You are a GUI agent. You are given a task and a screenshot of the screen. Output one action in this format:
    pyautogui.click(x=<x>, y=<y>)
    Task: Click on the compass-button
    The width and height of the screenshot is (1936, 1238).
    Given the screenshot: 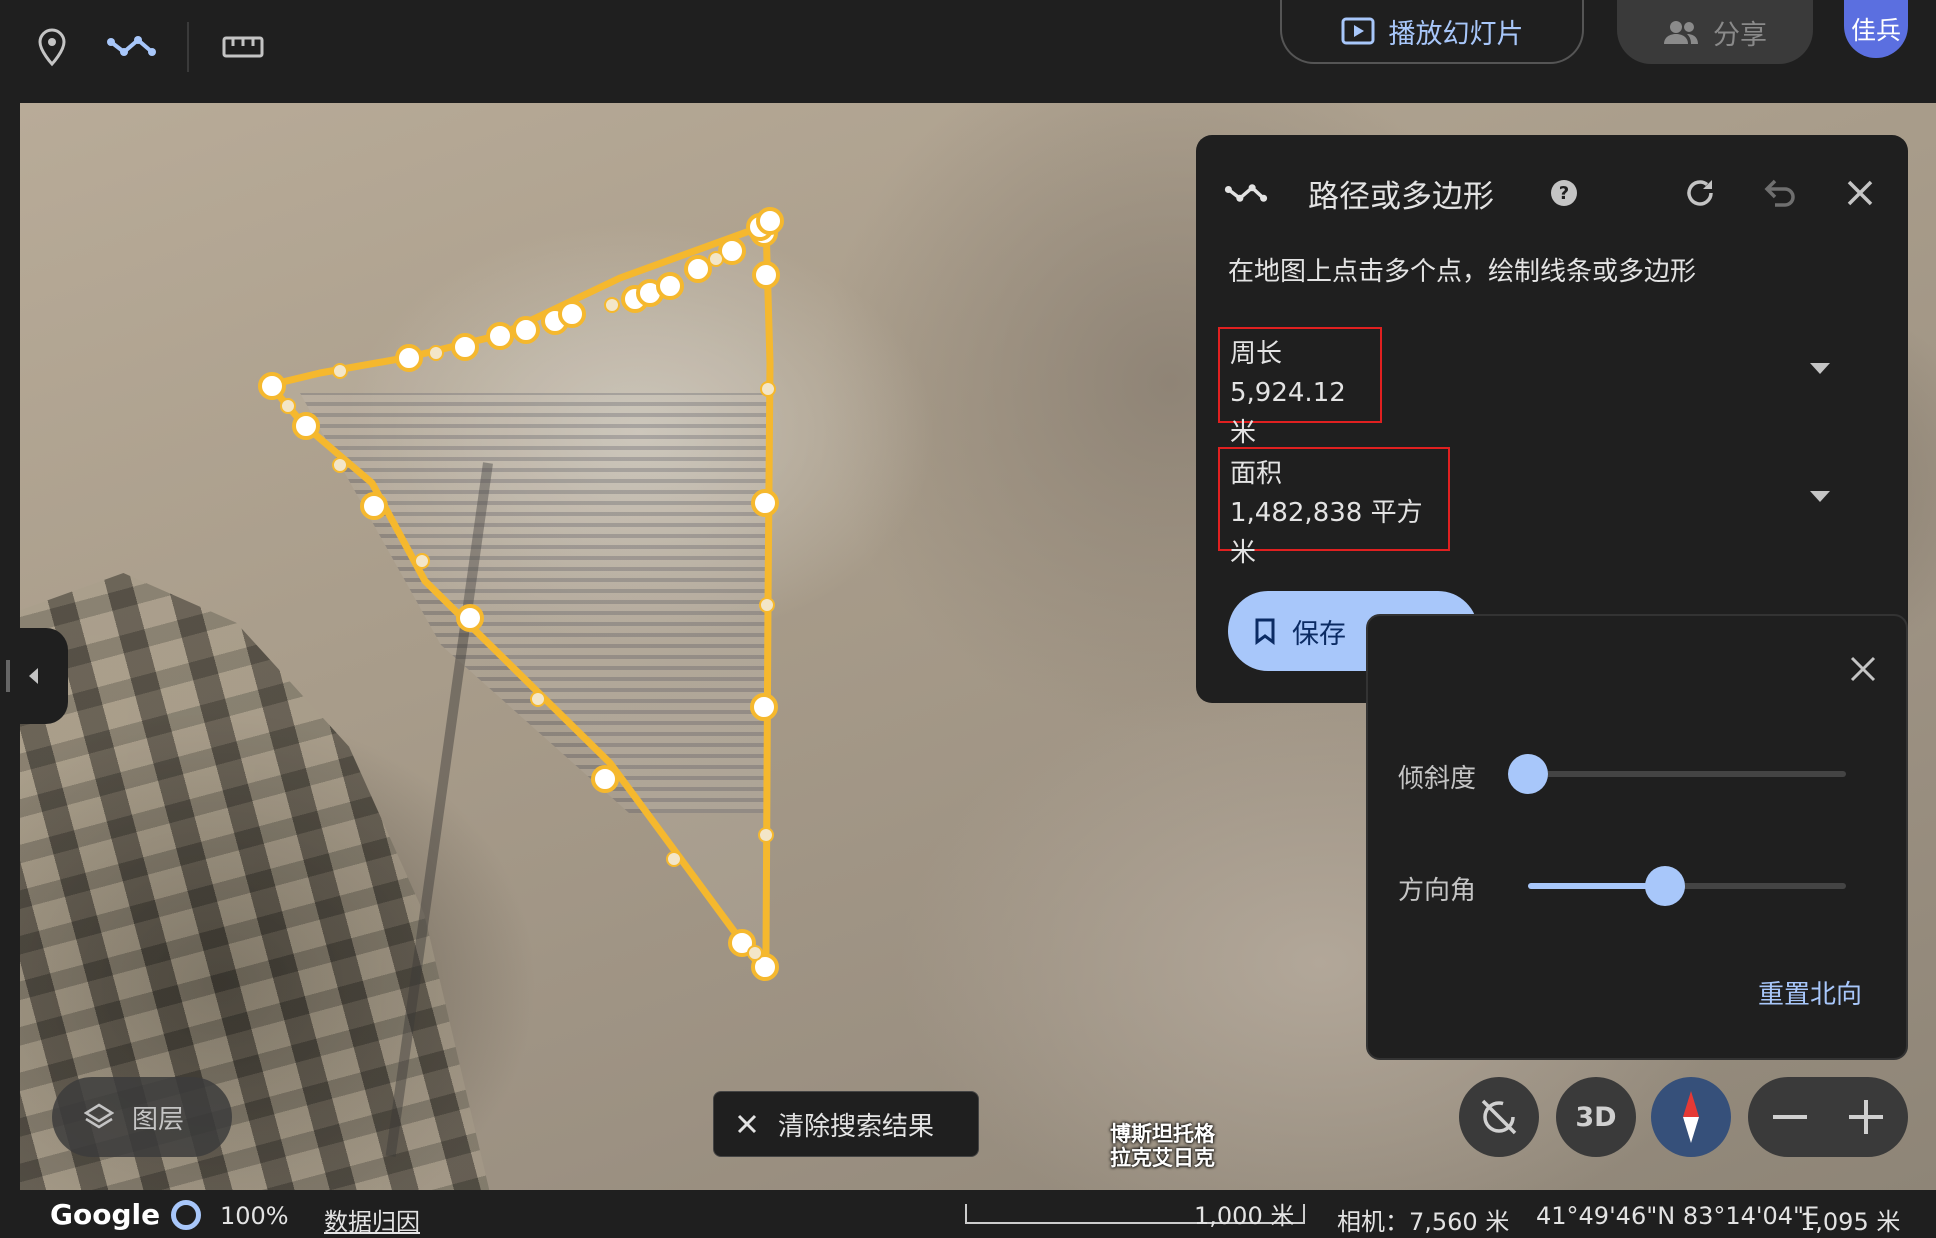 What is the action you would take?
    pyautogui.click(x=1691, y=1117)
    